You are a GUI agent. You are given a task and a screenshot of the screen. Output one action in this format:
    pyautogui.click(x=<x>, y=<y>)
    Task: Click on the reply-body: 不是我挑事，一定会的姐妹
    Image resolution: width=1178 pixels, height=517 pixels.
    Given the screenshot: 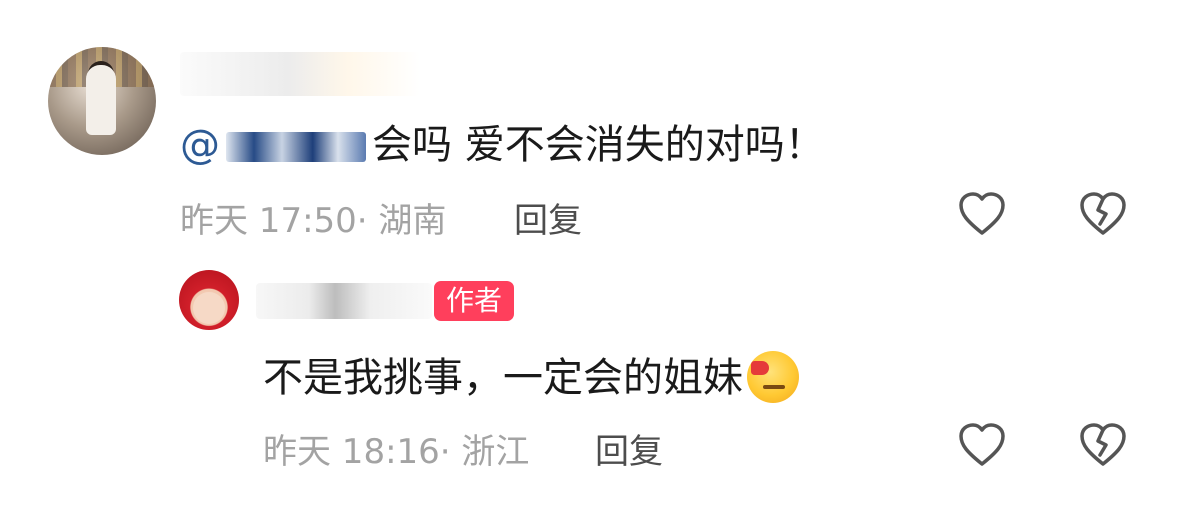 What is the action you would take?
    pyautogui.click(x=503, y=378)
    